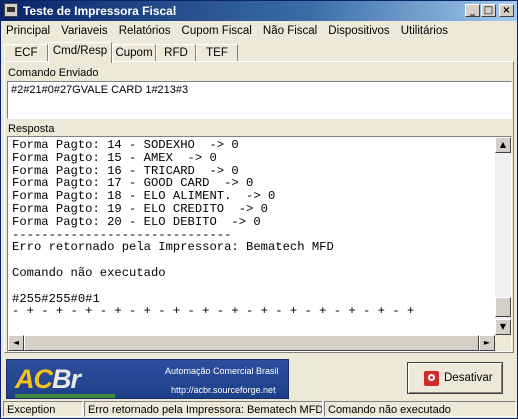  I want to click on desativar-button: Desativar, so click(455, 378).